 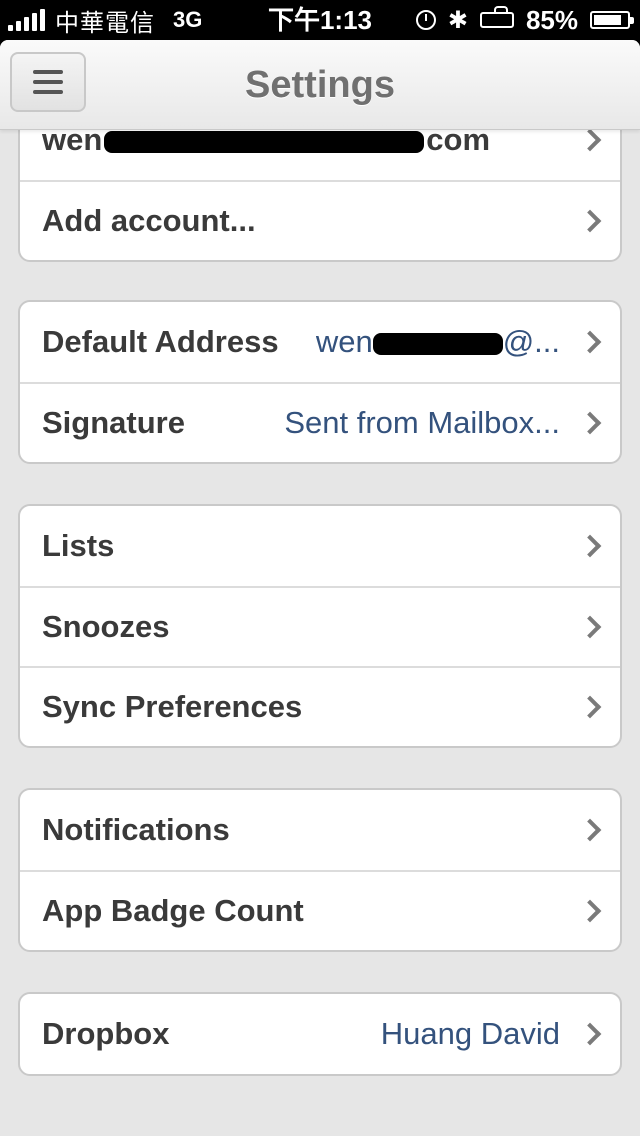 I want to click on sync-preferences-row: Sync Preferences, so click(x=320, y=706).